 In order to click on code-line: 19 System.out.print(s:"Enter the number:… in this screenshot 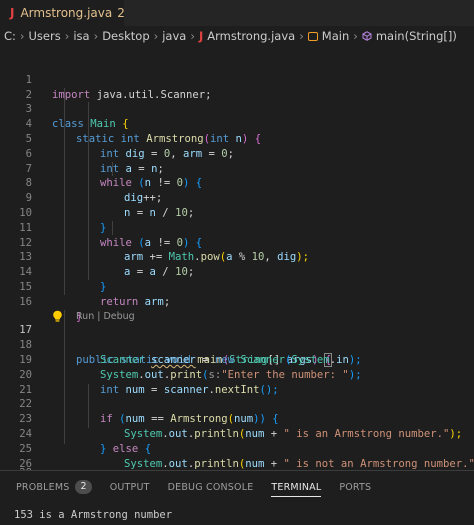, I will do `click(237, 359)`.